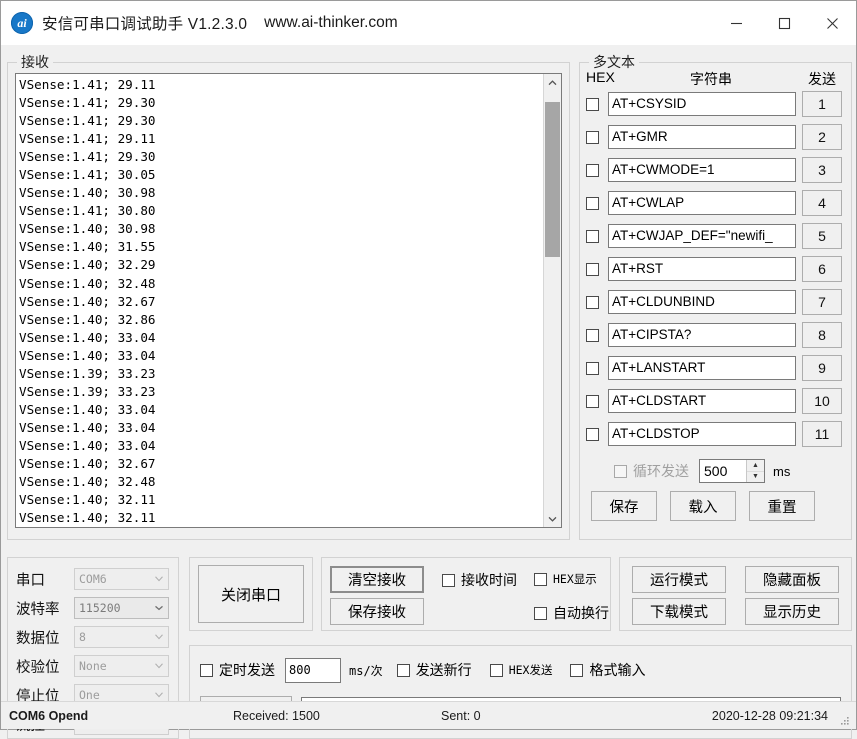  I want to click on command-input: AT+CLDUNBIND, so click(702, 302).